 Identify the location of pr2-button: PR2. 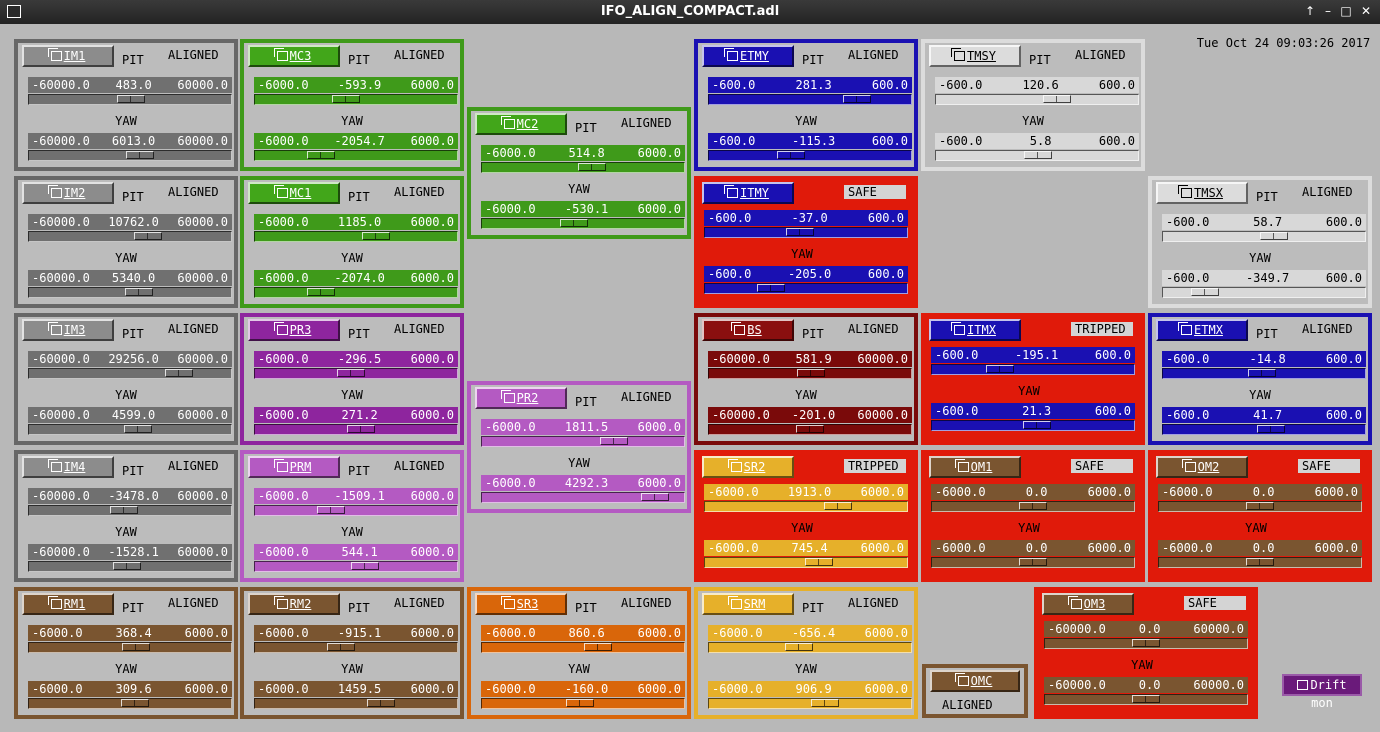
(521, 398).